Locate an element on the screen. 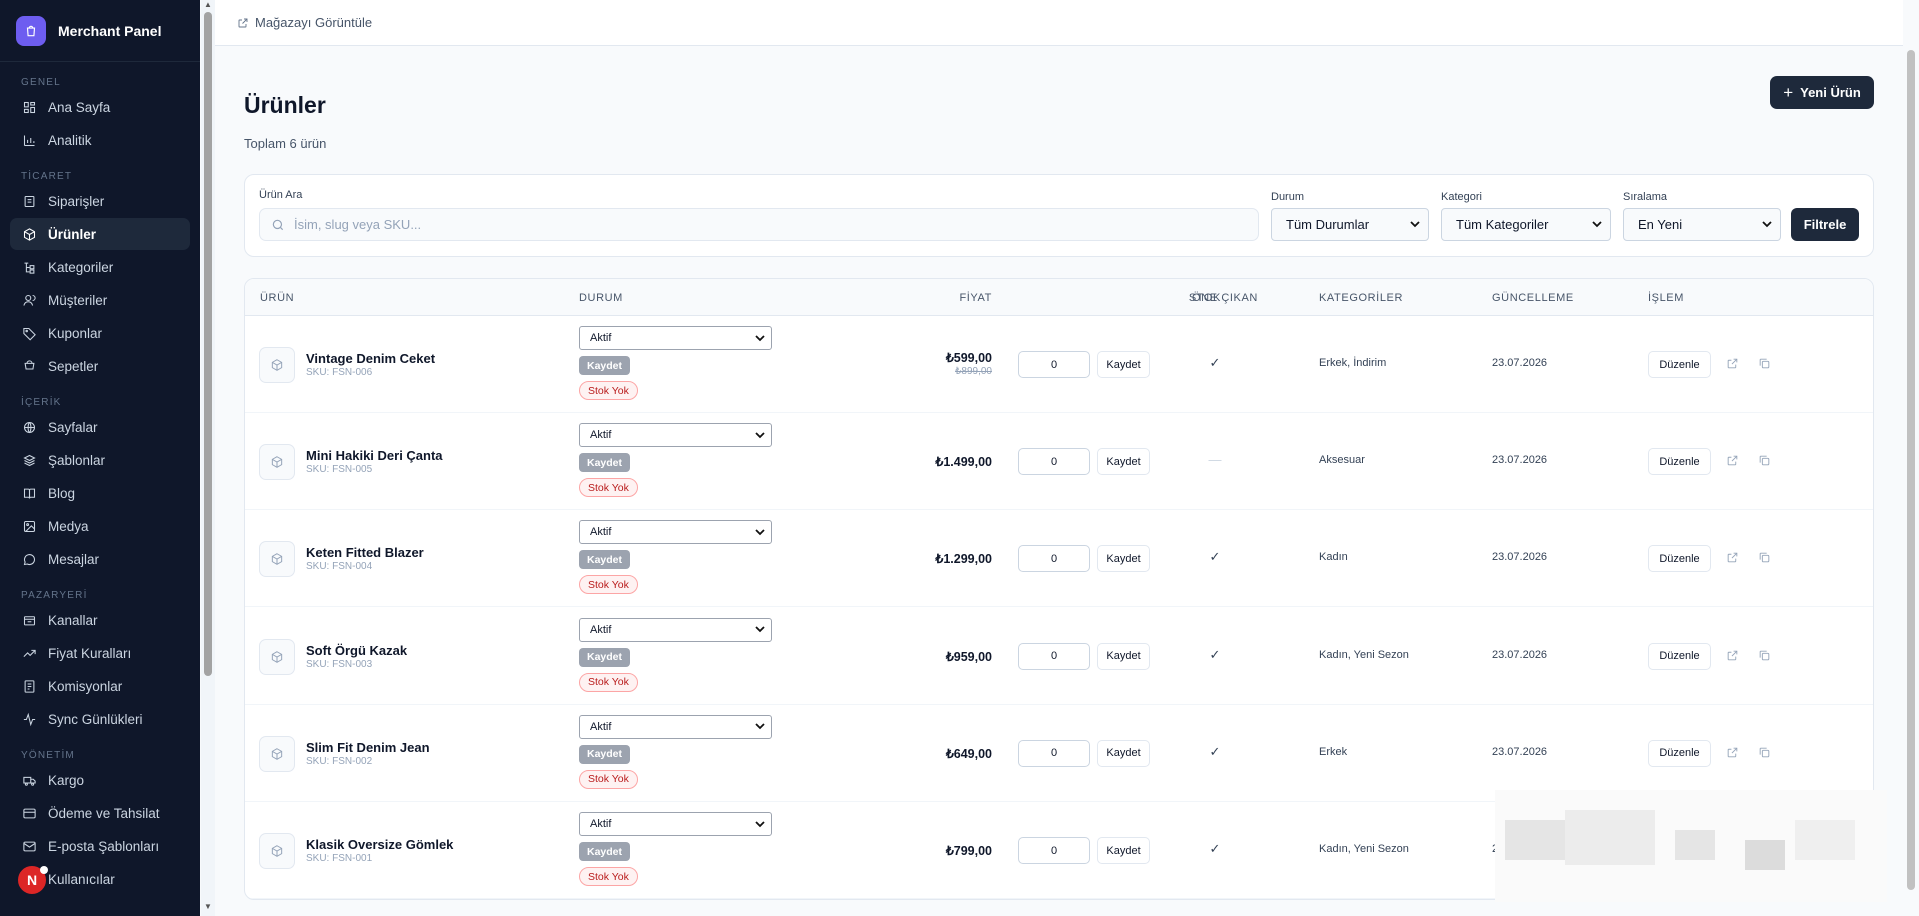 This screenshot has width=1919, height=916. filter-button: Filtrele is located at coordinates (1825, 224).